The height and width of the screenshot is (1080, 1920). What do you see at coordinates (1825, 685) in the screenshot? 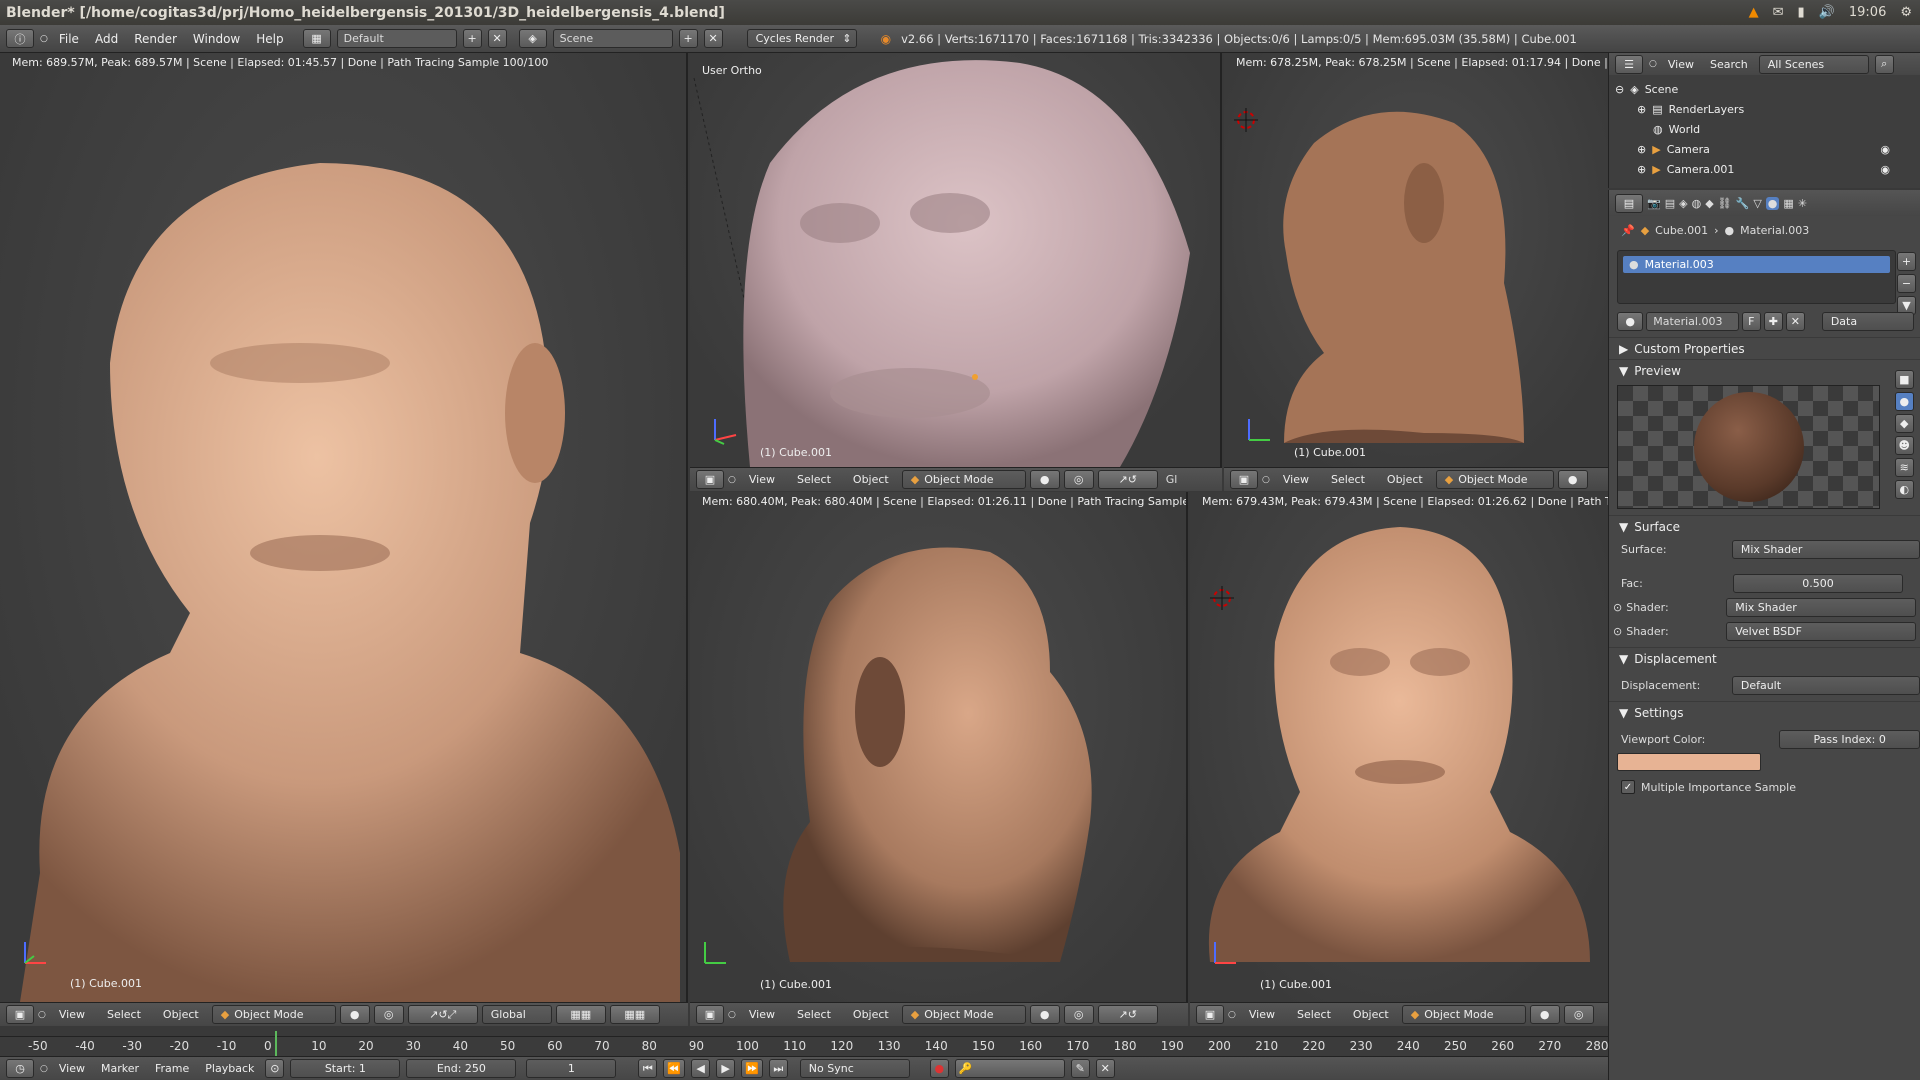
I see `displacement-dropdown: Default` at bounding box center [1825, 685].